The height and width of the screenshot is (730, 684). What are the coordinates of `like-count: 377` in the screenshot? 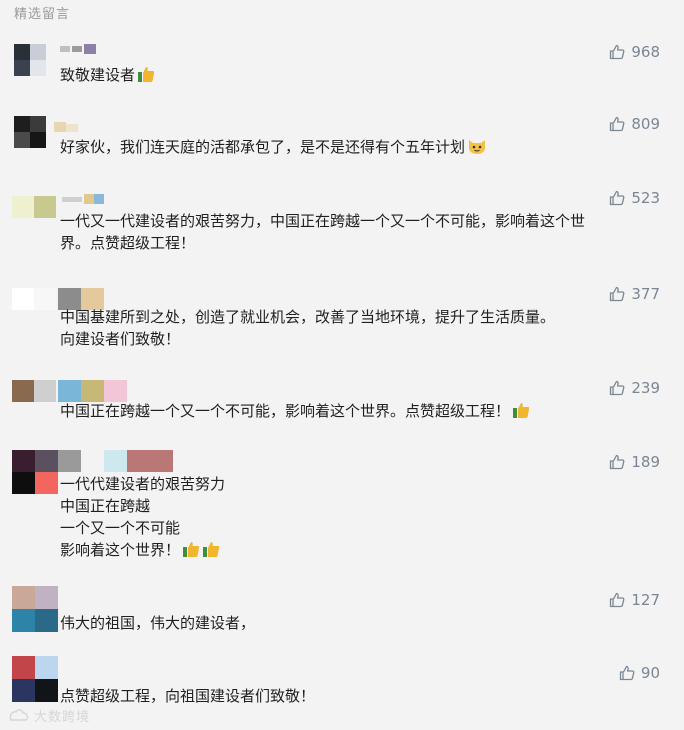 It's located at (645, 294).